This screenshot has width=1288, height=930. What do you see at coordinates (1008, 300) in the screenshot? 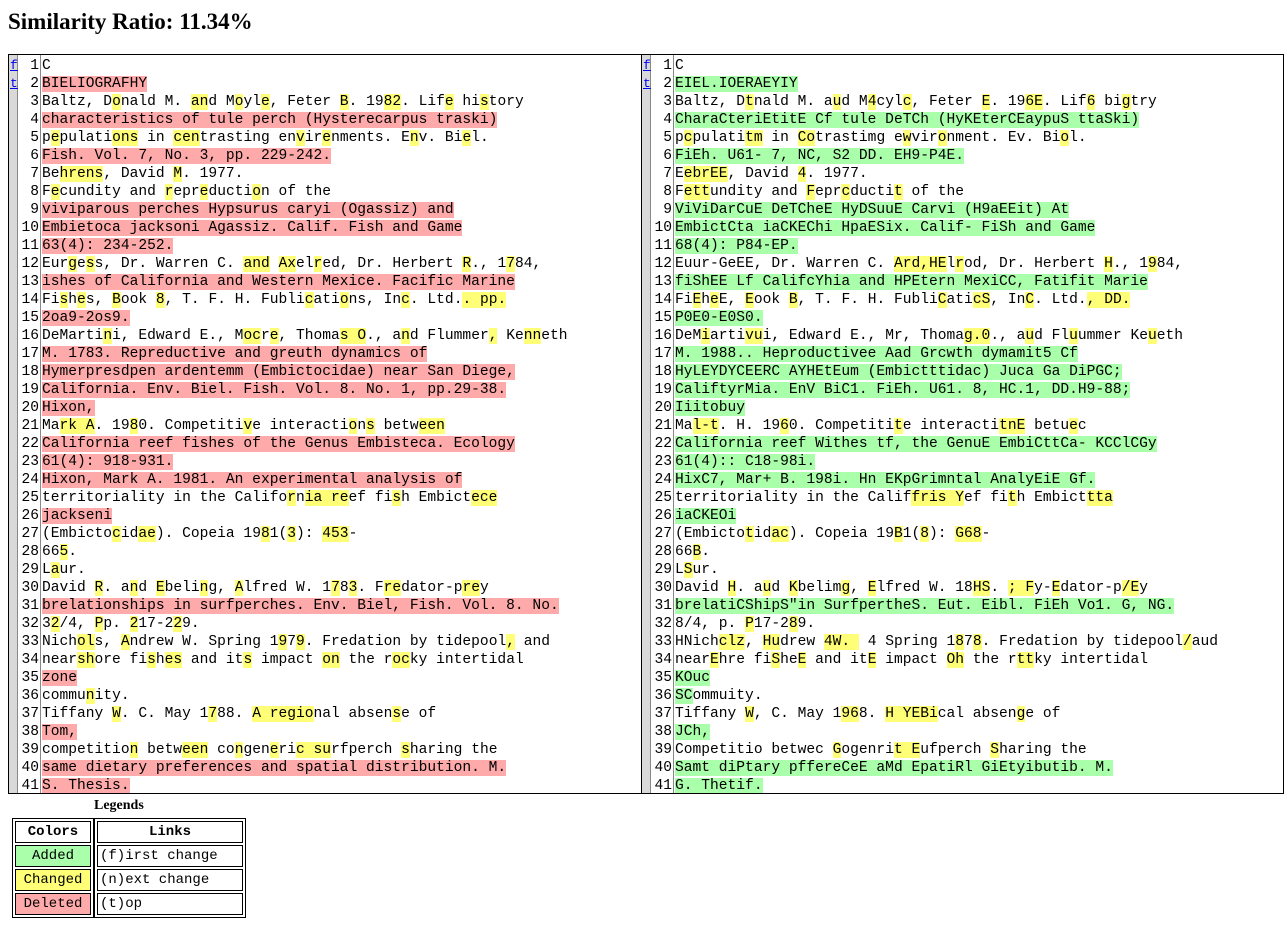
I see `line-text: , In` at bounding box center [1008, 300].